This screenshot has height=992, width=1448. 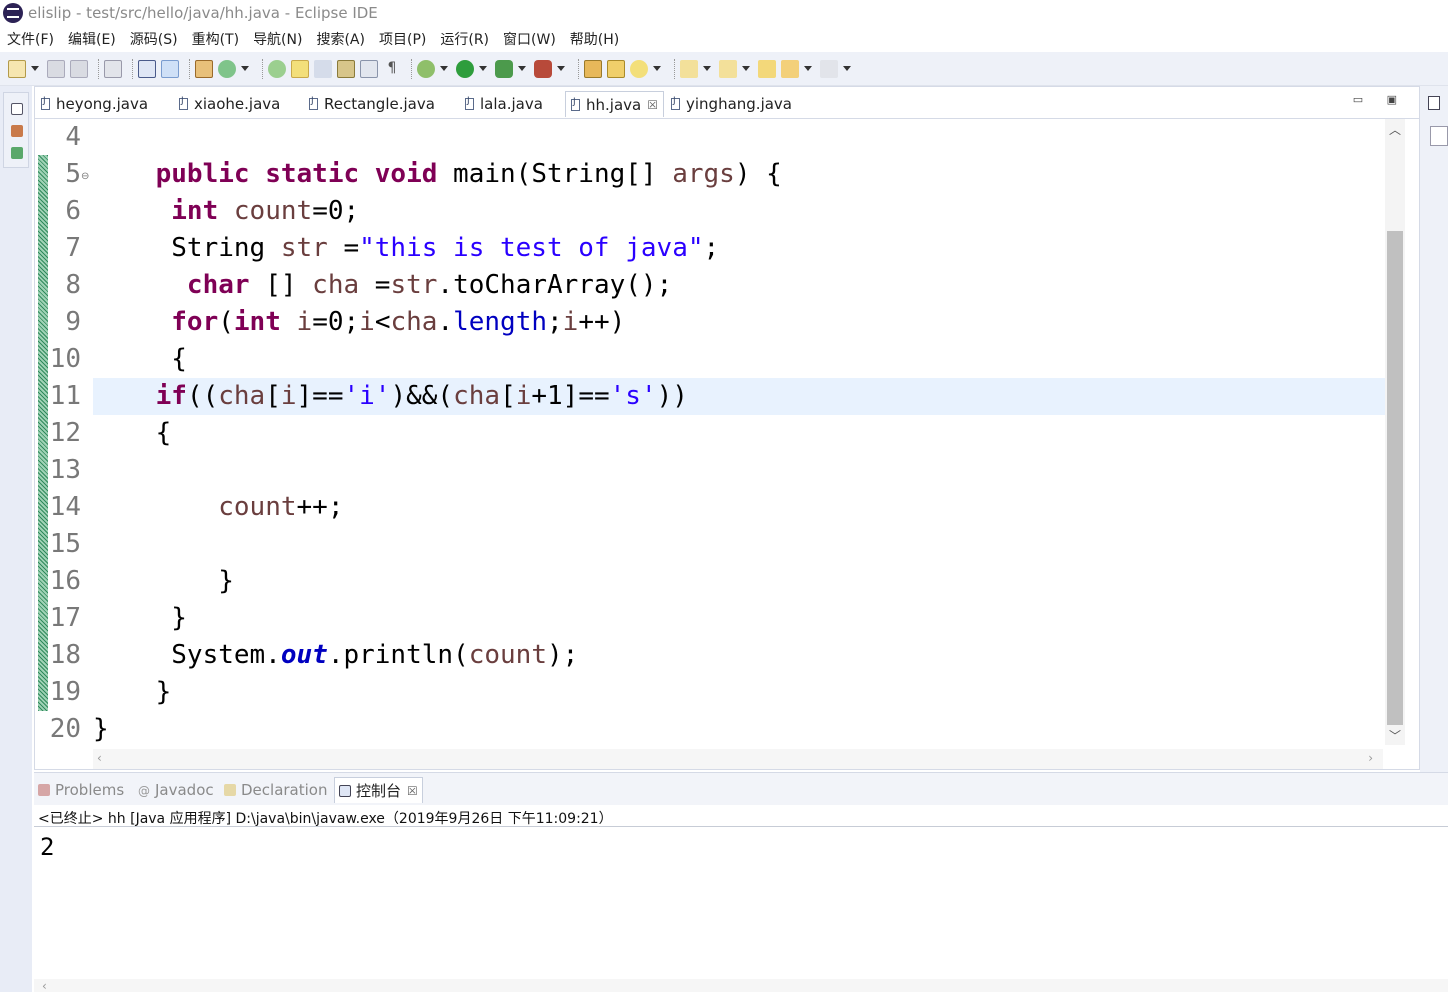 I want to click on save-all-icon, so click(x=79, y=68).